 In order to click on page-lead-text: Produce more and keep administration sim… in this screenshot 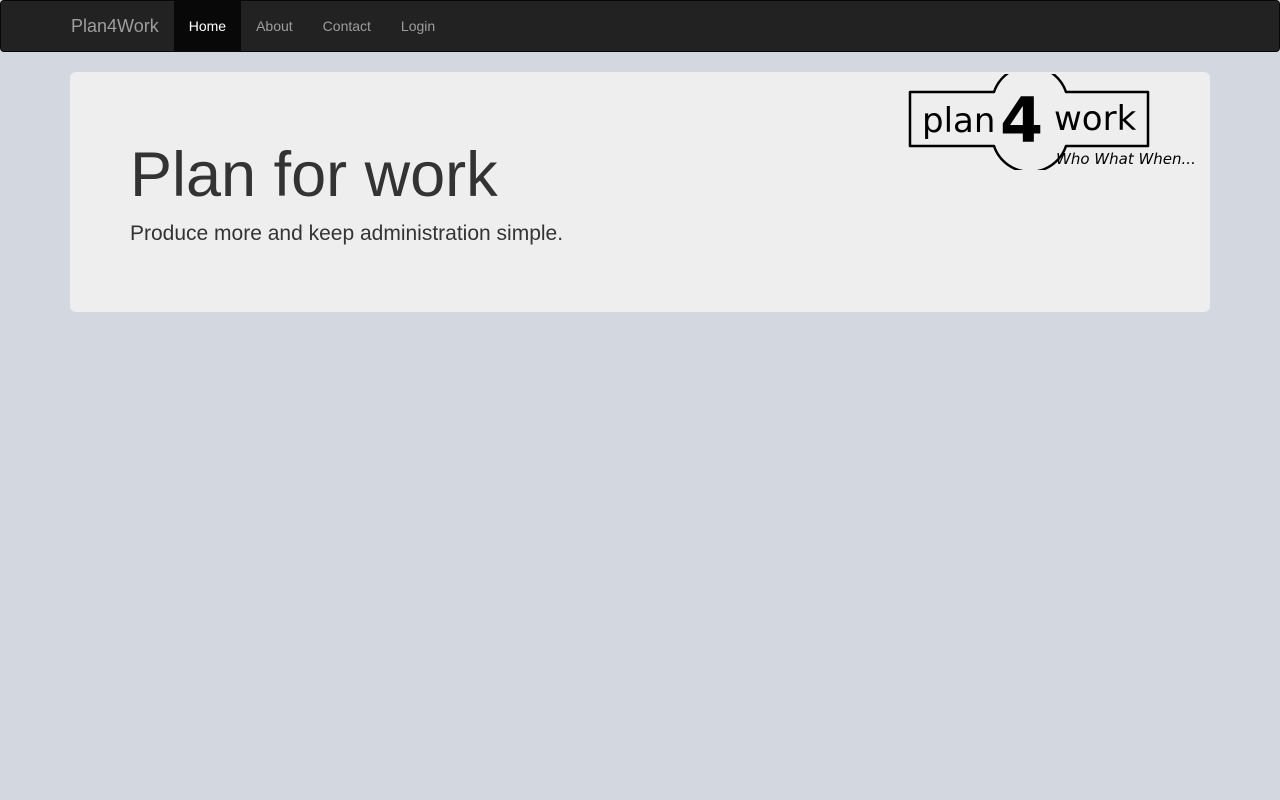, I will do `click(347, 233)`.